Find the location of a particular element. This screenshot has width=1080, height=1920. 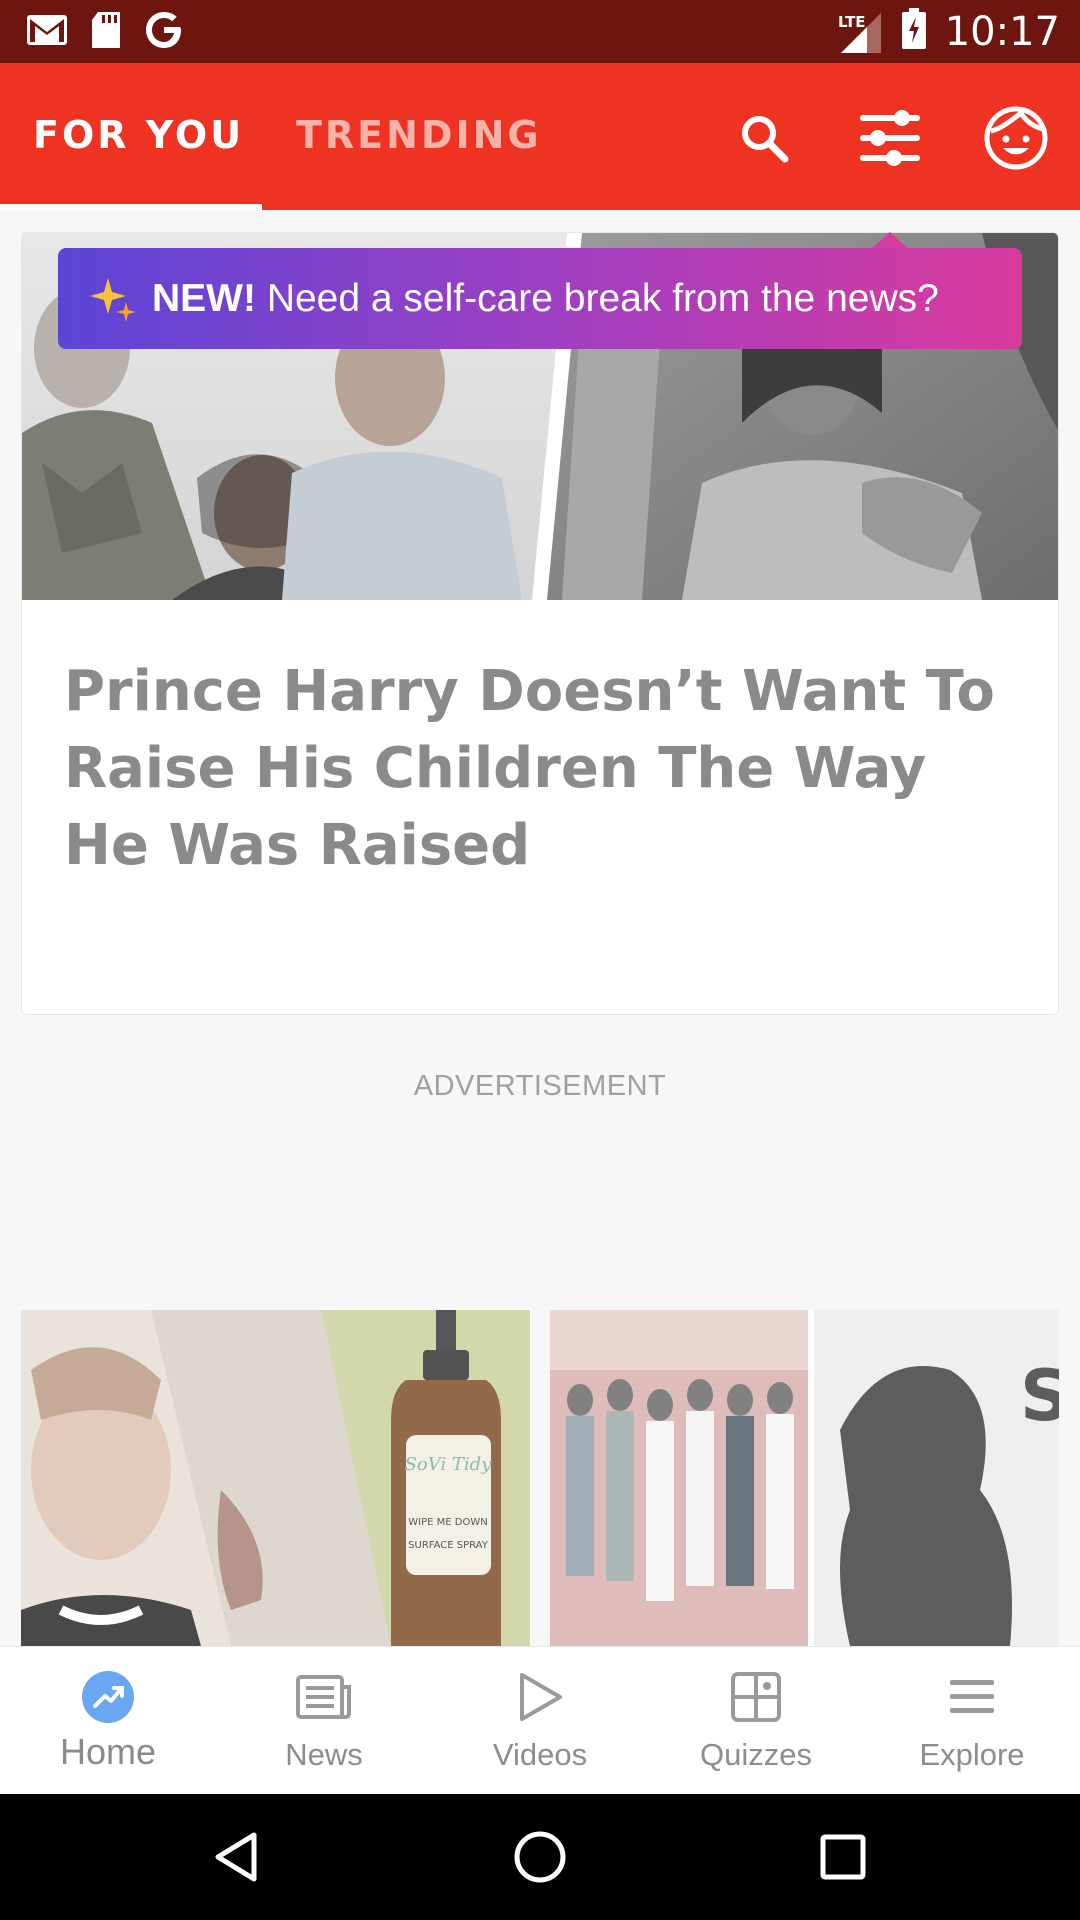

system-nav-bar is located at coordinates (540, 1857).